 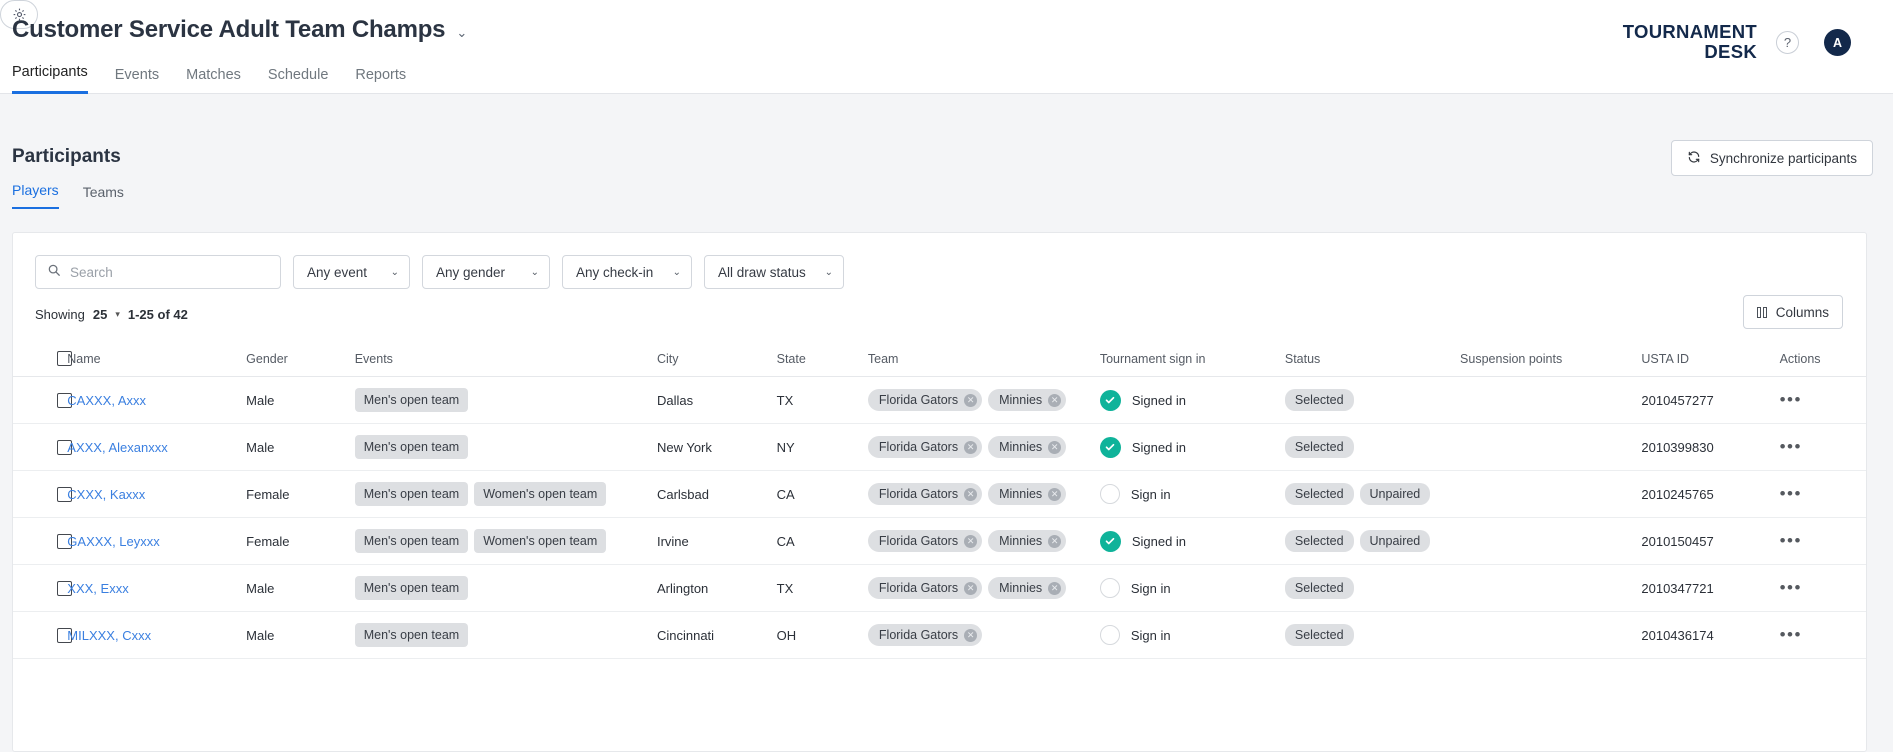 I want to click on event-chip: Men's open team, so click(x=411, y=400).